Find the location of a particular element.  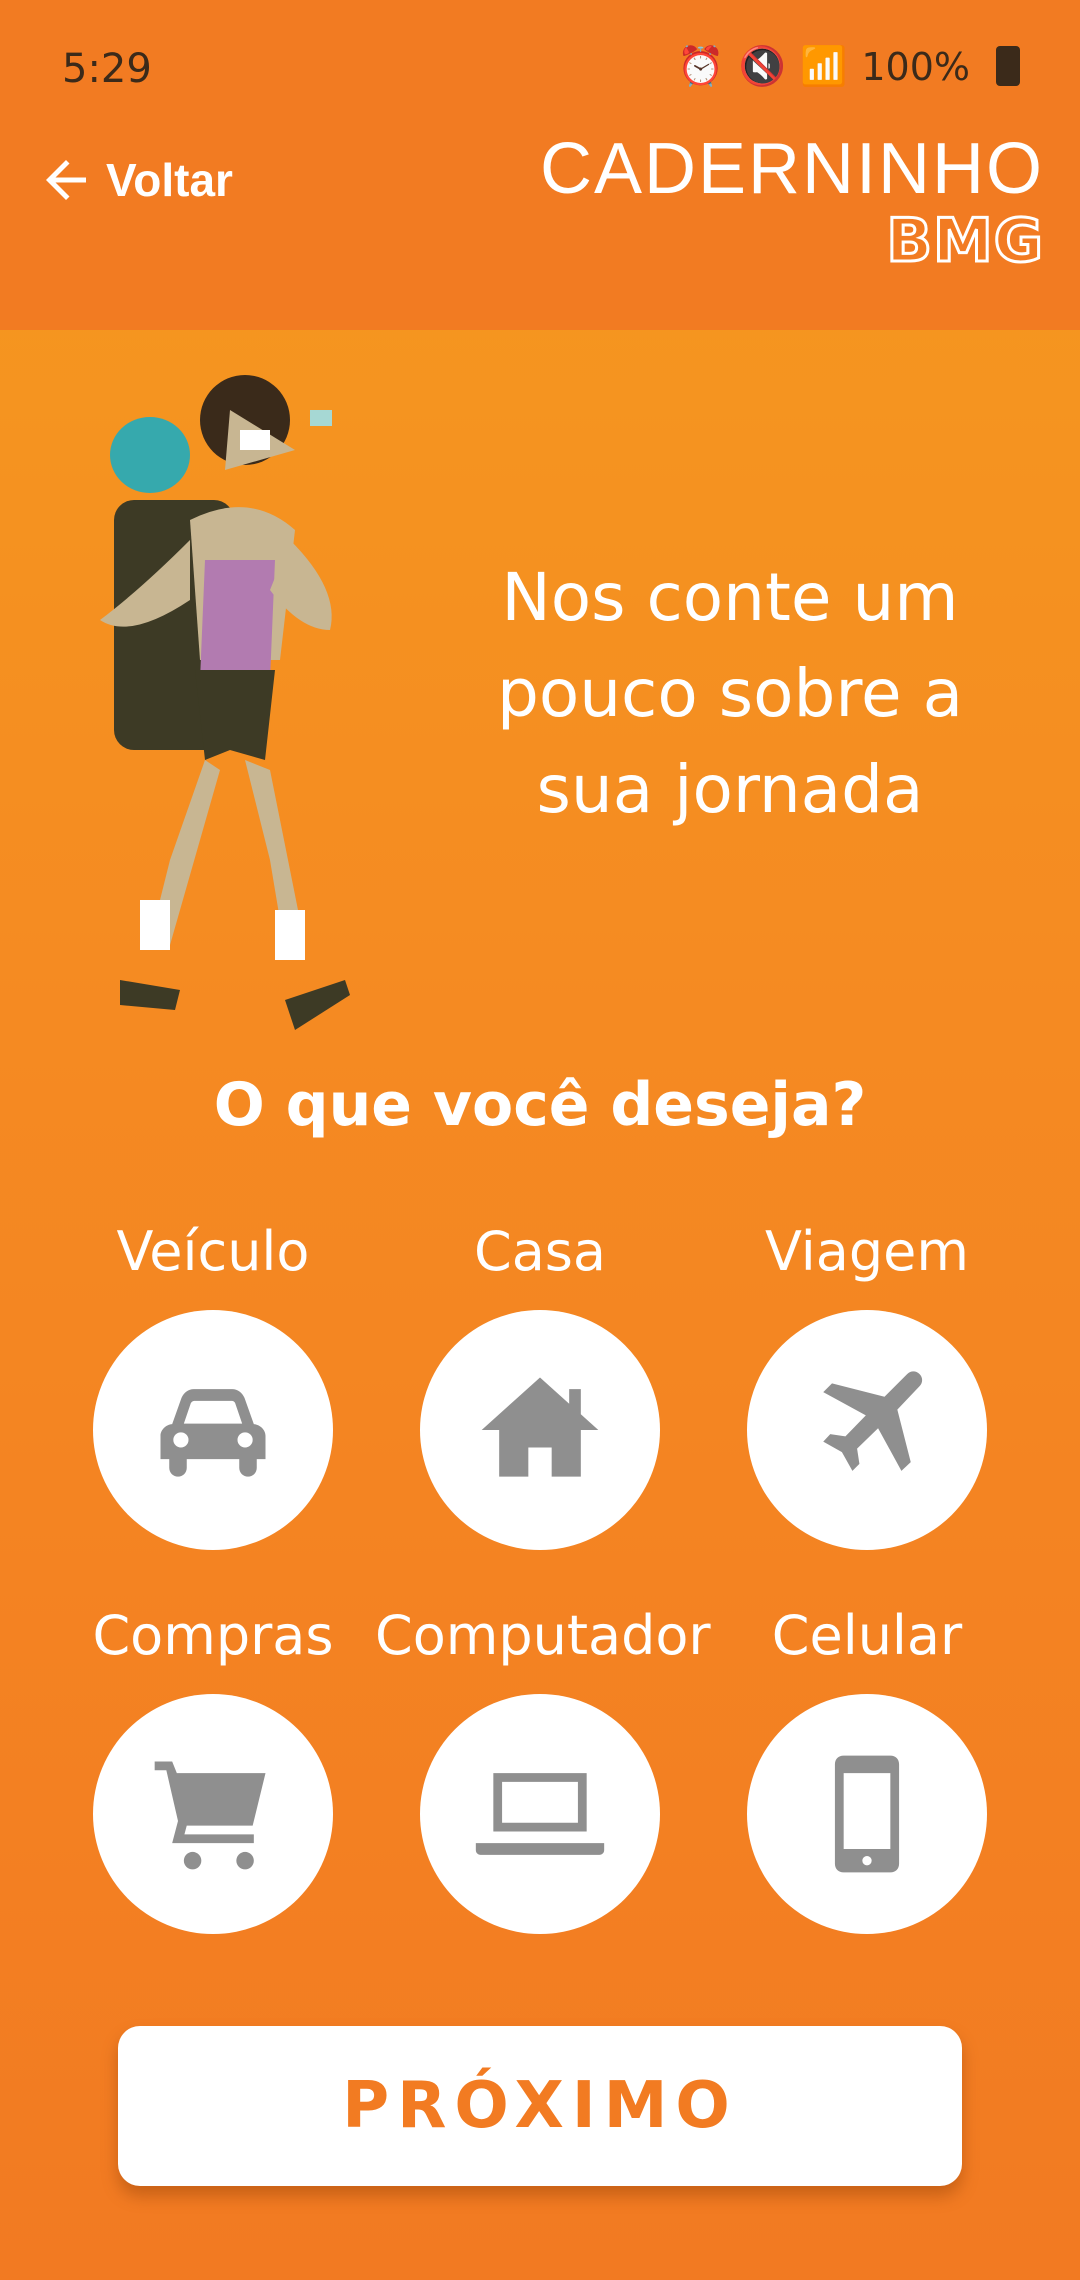

option-casa: Casa is located at coordinates (540, 1385).